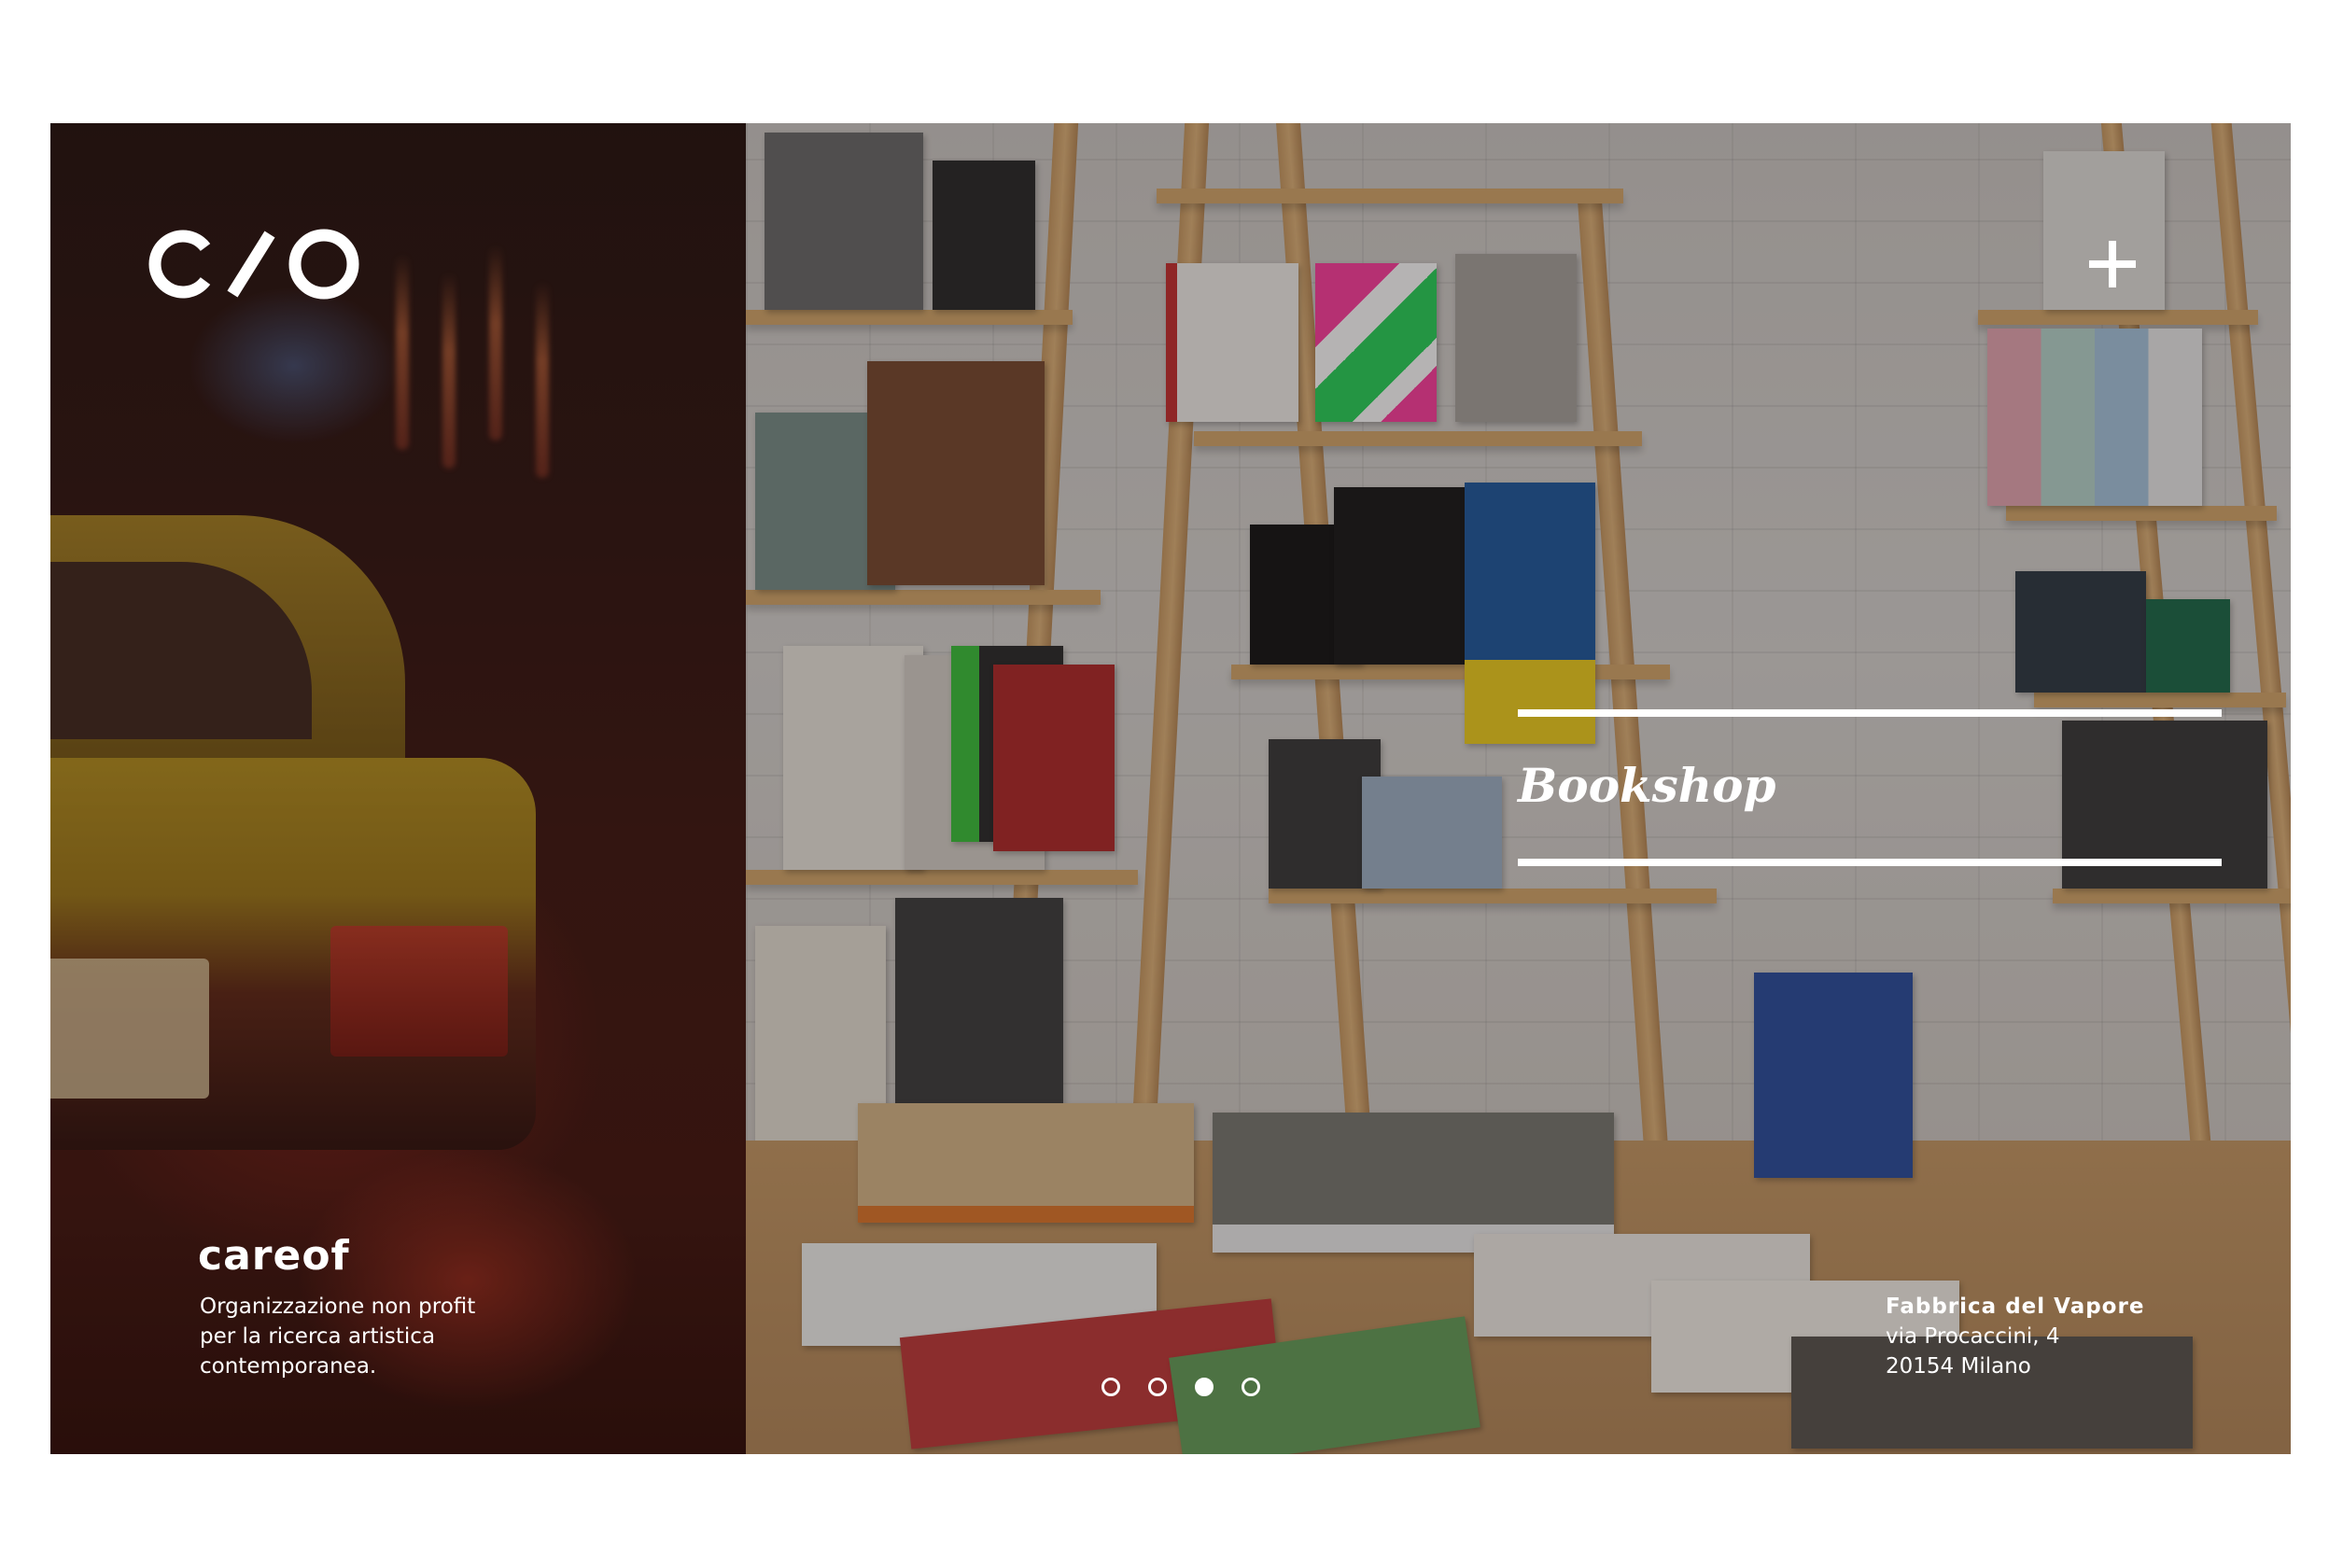 Image resolution: width=2343 pixels, height=1568 pixels. Describe the element at coordinates (1973, 1336) in the screenshot. I see `address-street: via Procaccini, 4` at that location.